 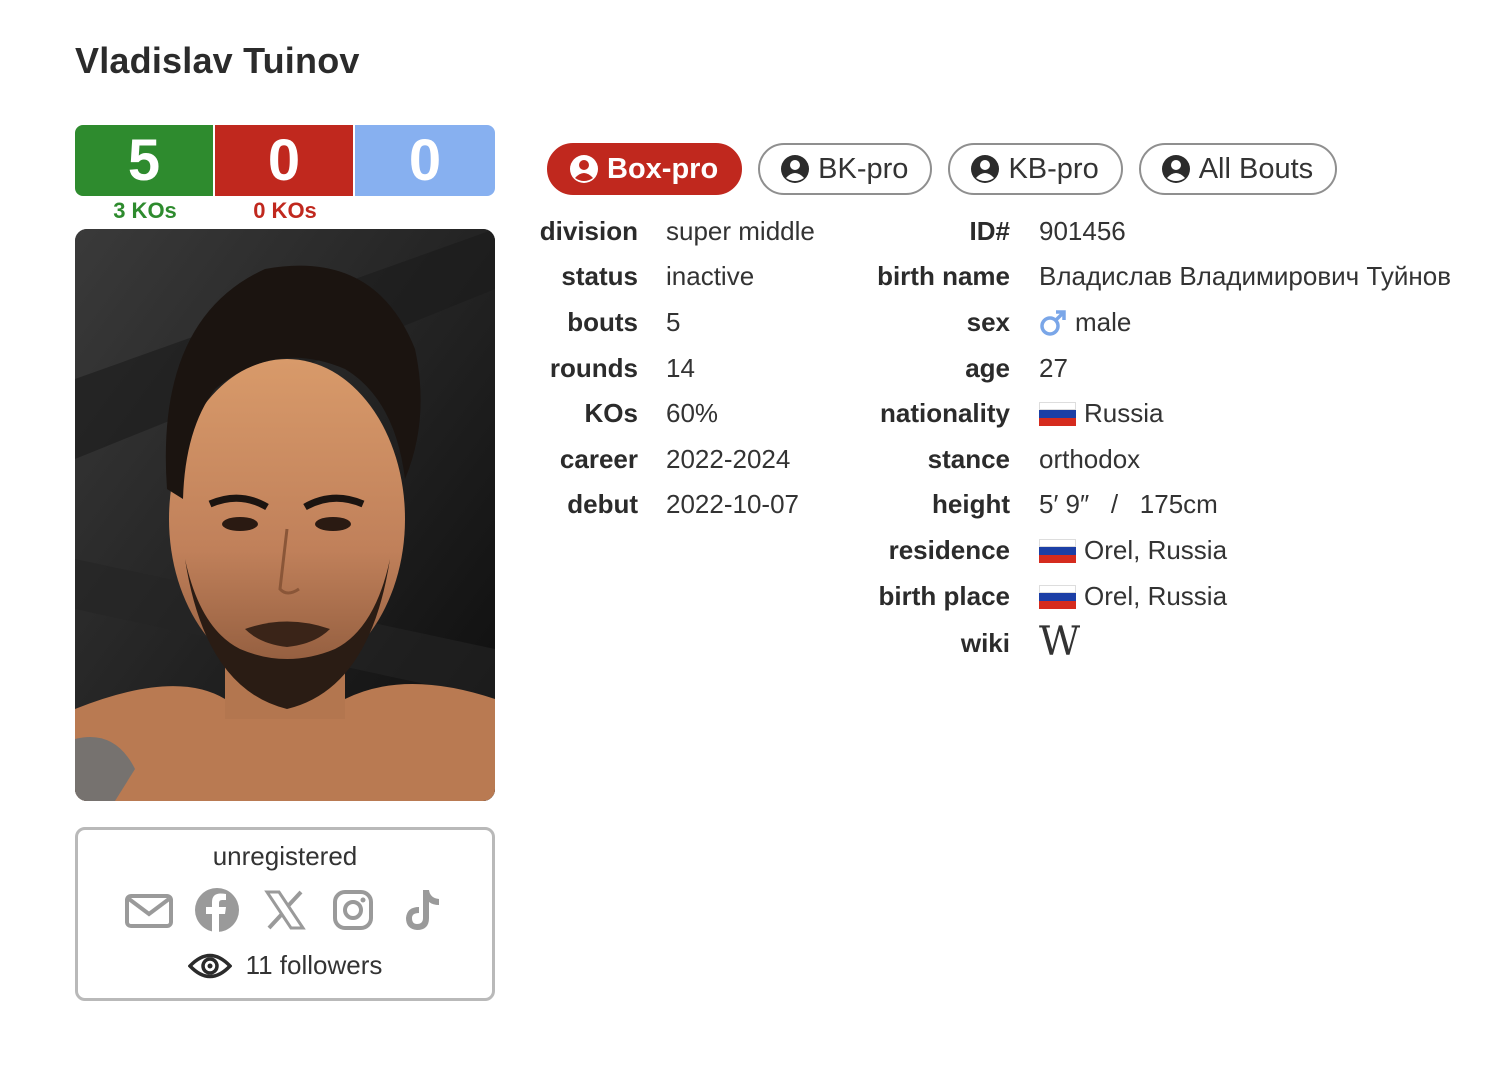 I want to click on info-value: super middle, so click(x=740, y=231).